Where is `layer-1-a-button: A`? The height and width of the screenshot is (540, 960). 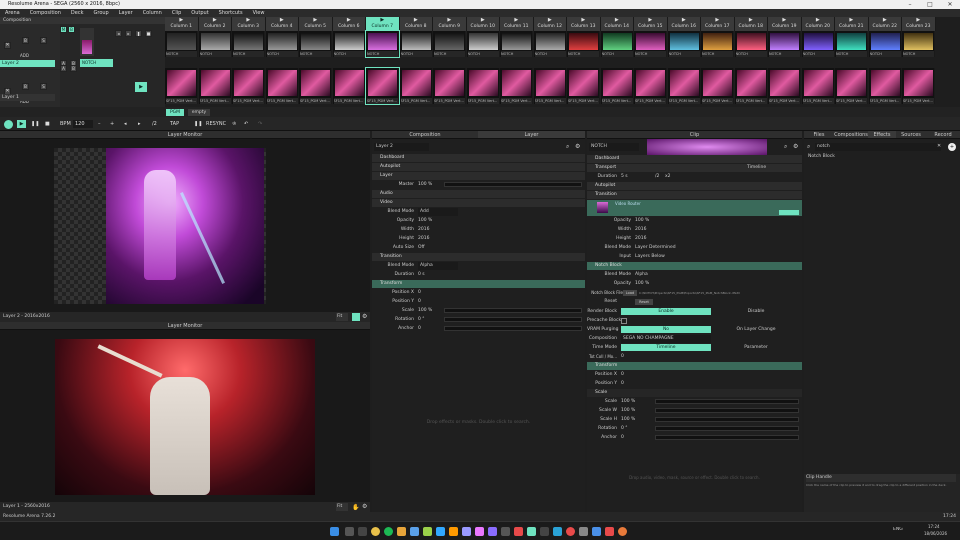
layer-1-a-button: A is located at coordinates (63, 68).